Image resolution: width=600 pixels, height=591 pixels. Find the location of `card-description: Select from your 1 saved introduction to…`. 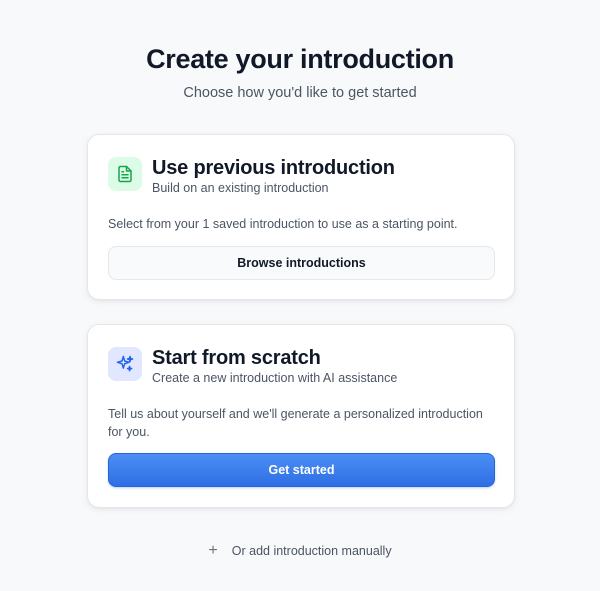

card-description: Select from your 1 saved introduction to… is located at coordinates (283, 224).